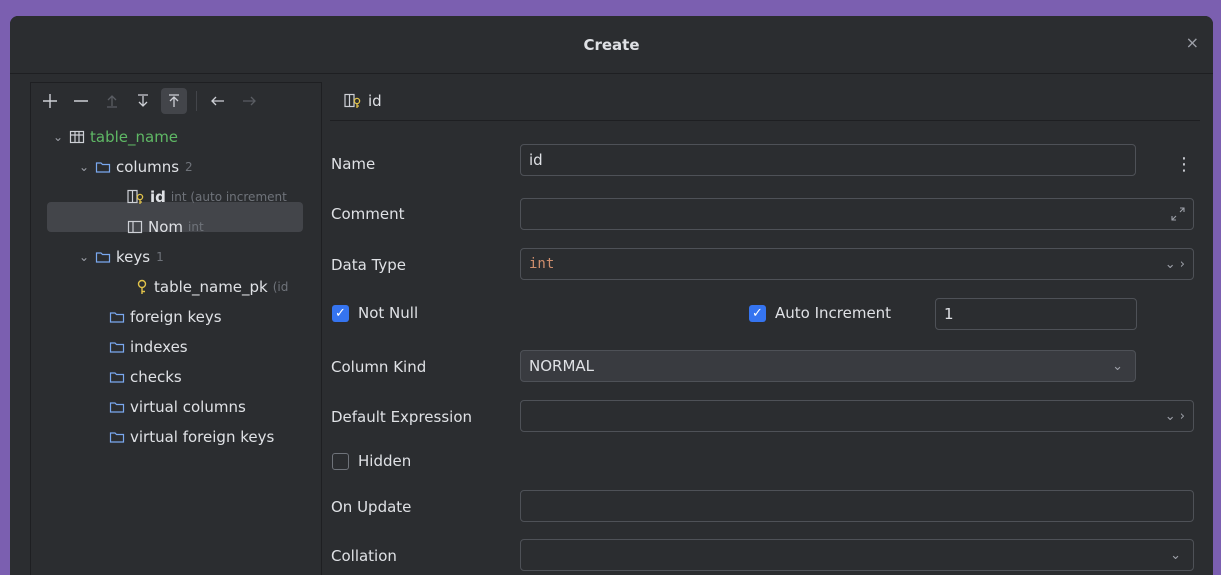 Image resolution: width=1221 pixels, height=575 pixels. What do you see at coordinates (159, 347) in the screenshot?
I see `indexes-label: indexes` at bounding box center [159, 347].